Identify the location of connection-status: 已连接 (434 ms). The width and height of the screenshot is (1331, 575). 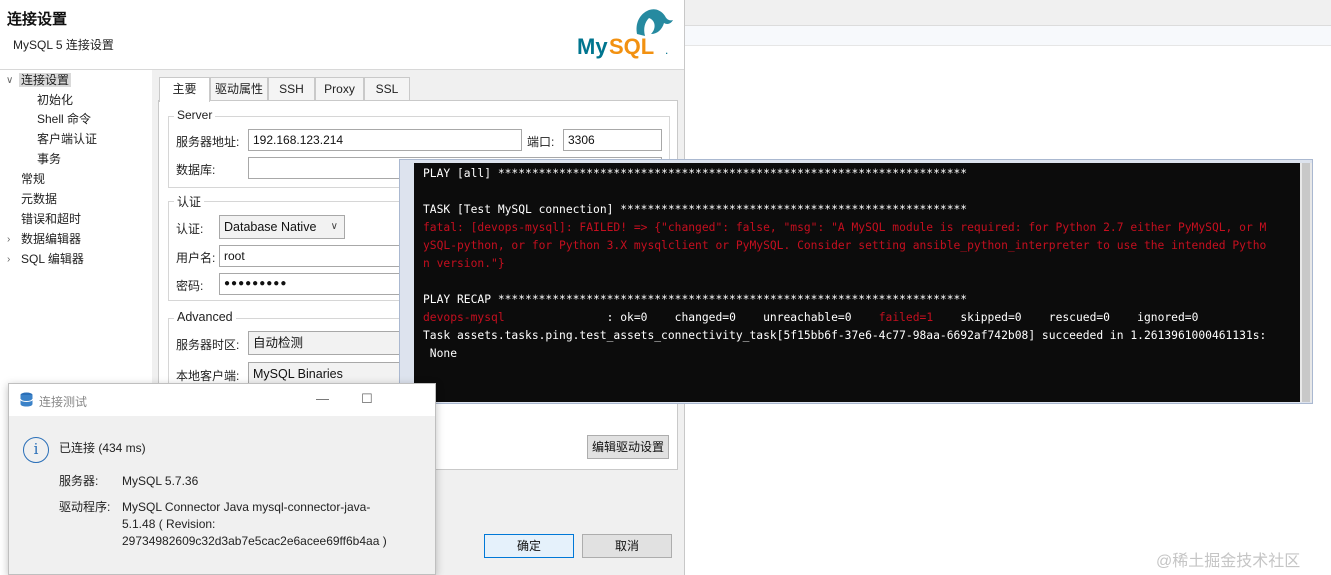
(102, 448).